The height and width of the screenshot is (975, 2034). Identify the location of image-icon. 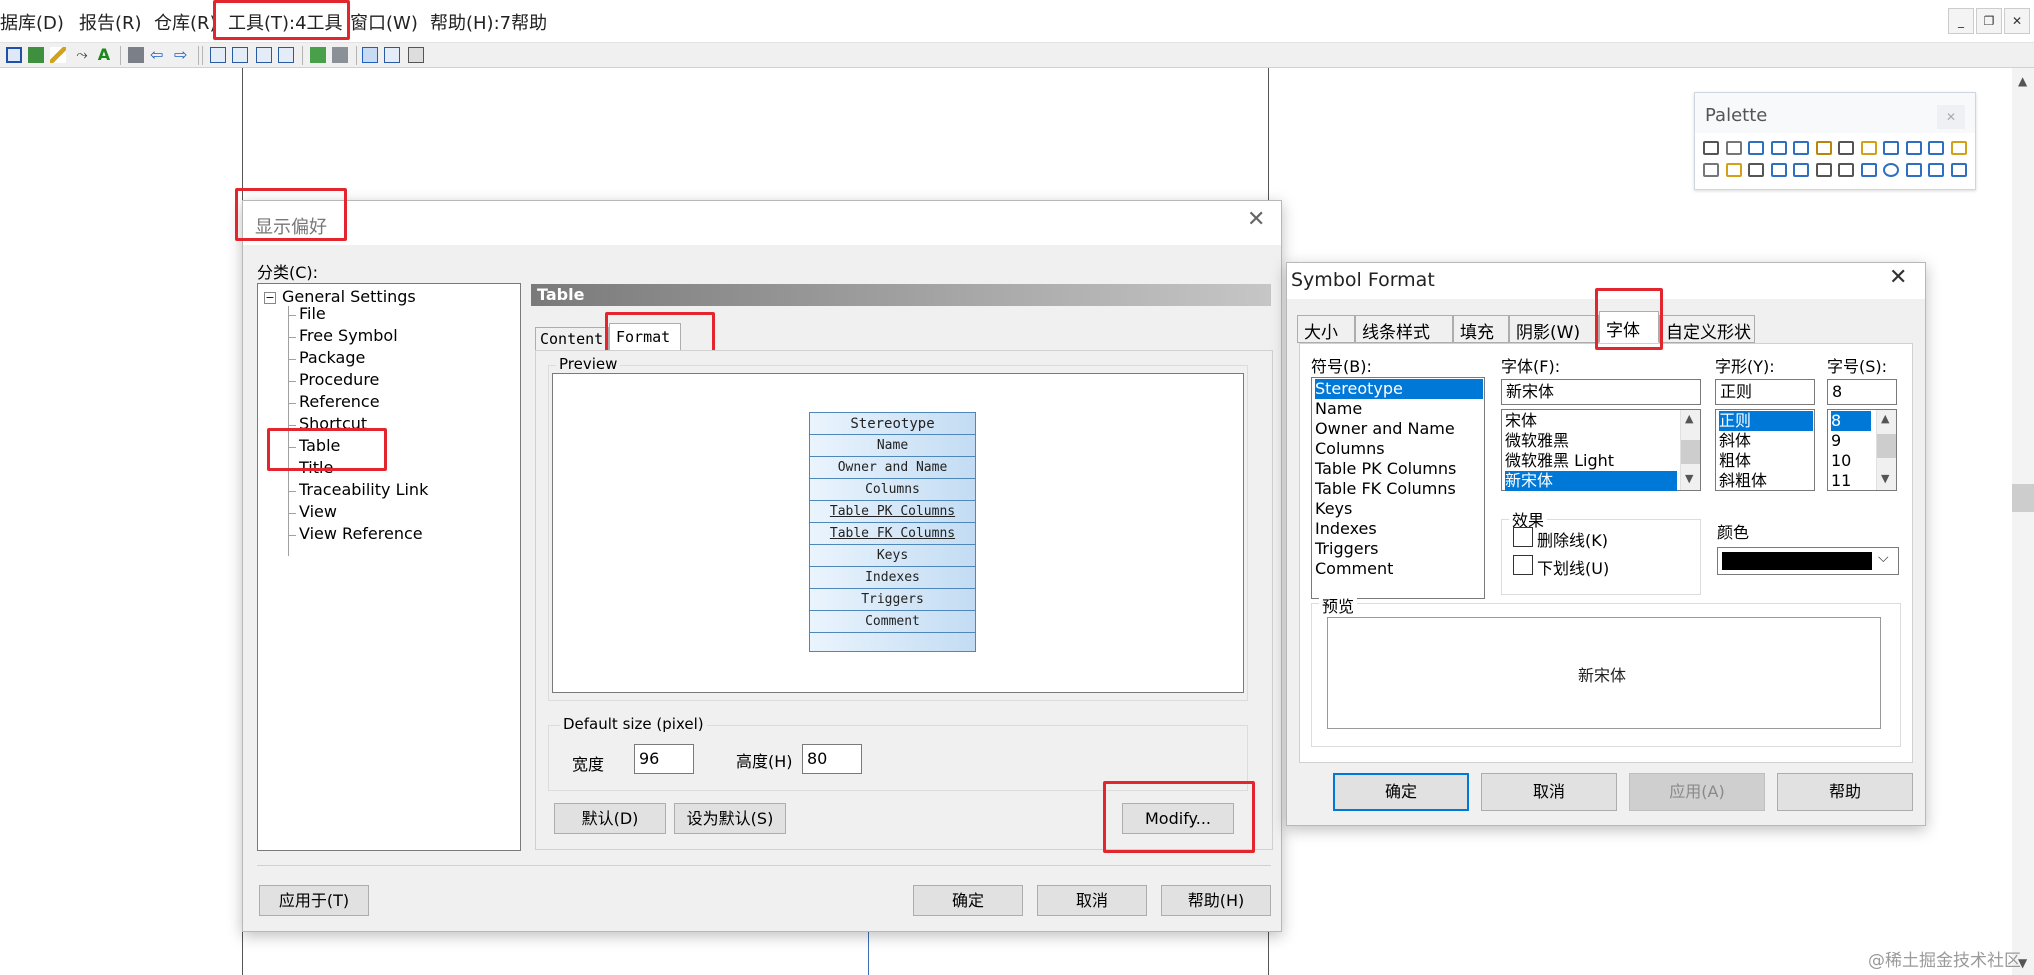
(340, 55).